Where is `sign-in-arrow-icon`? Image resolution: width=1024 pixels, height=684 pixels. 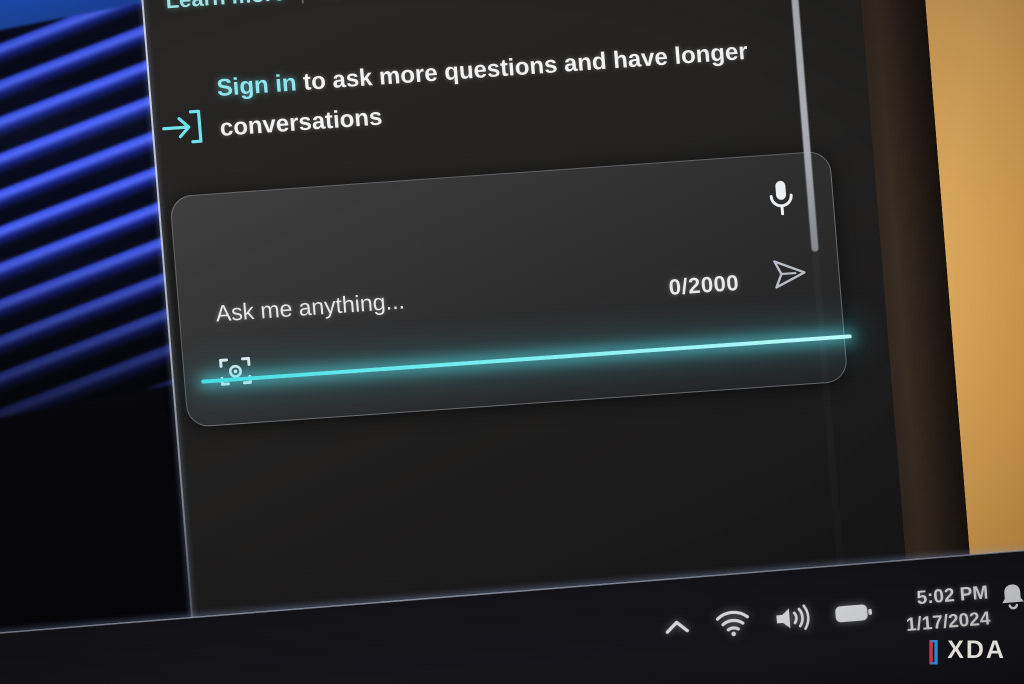 sign-in-arrow-icon is located at coordinates (182, 130).